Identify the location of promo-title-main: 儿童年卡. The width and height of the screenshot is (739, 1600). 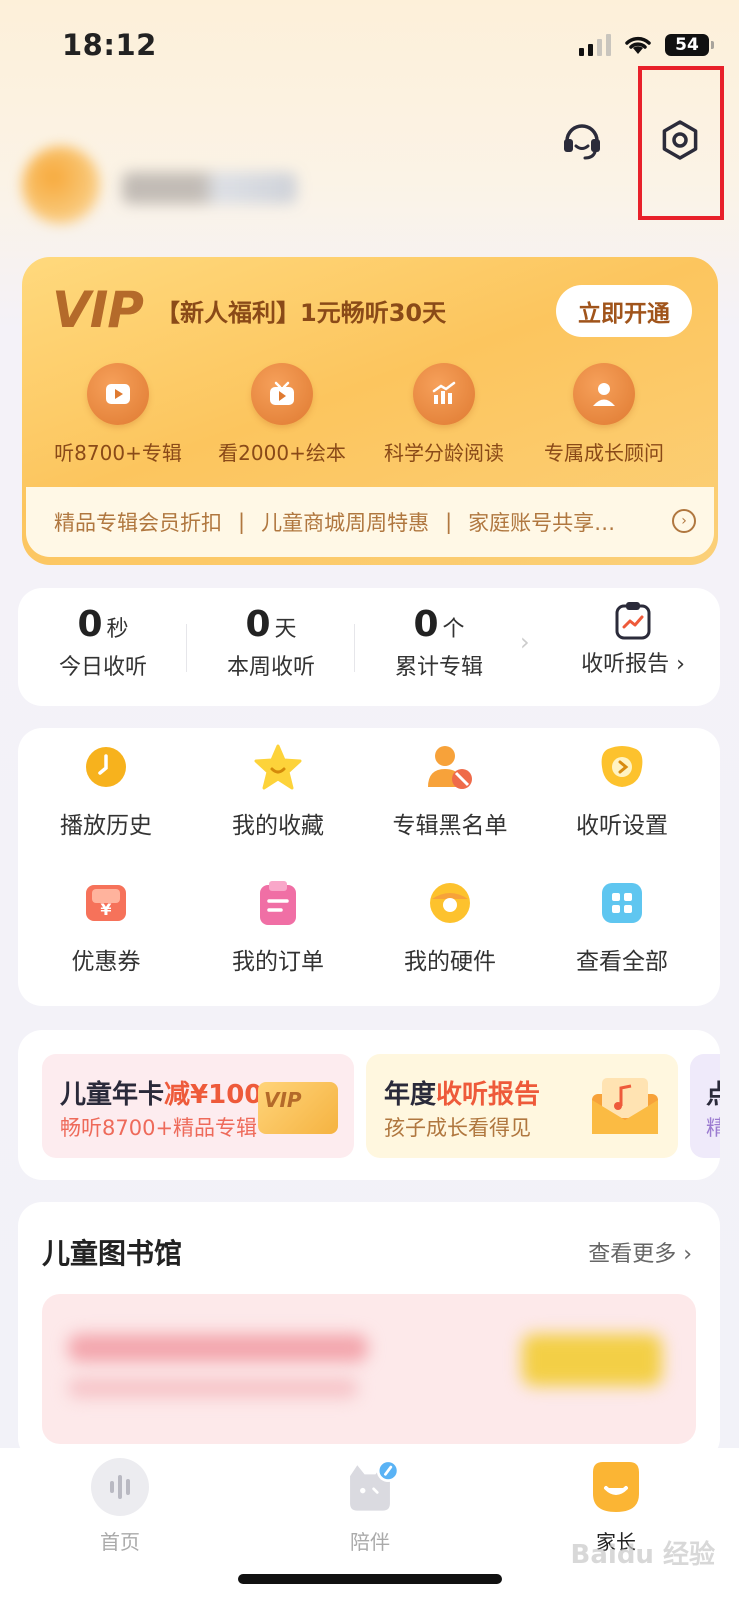
(112, 1095).